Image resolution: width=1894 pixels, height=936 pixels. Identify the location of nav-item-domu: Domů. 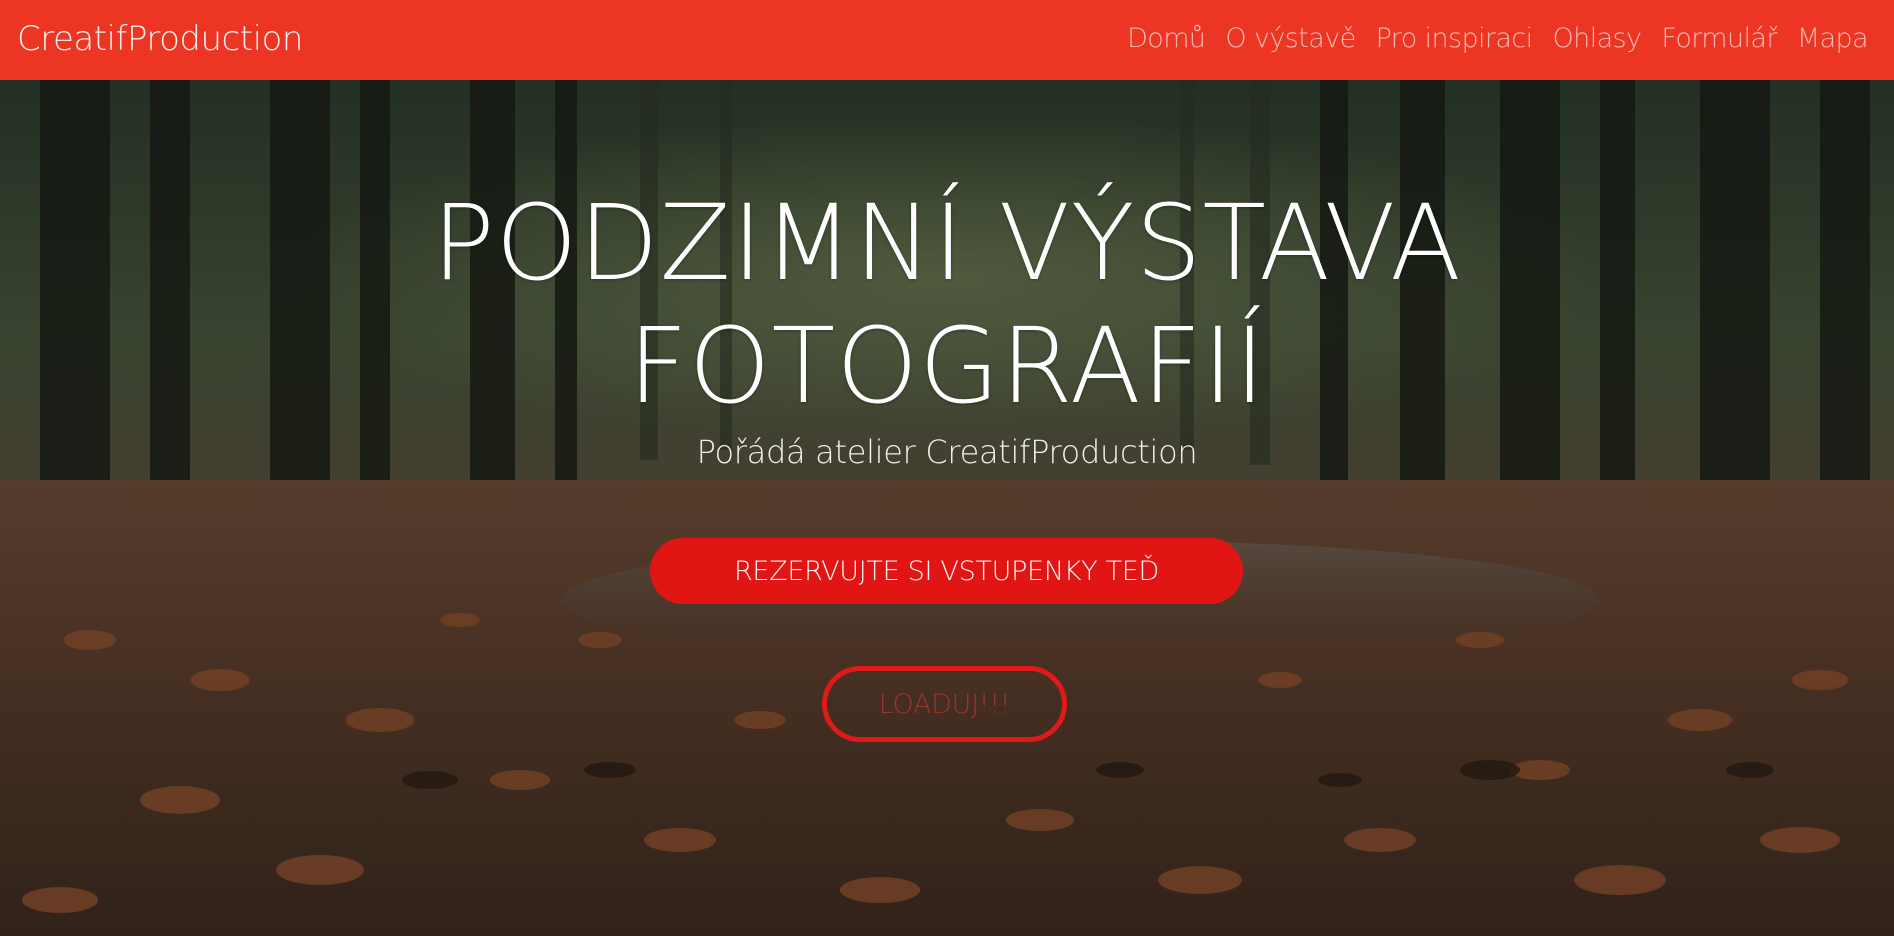
(1166, 39).